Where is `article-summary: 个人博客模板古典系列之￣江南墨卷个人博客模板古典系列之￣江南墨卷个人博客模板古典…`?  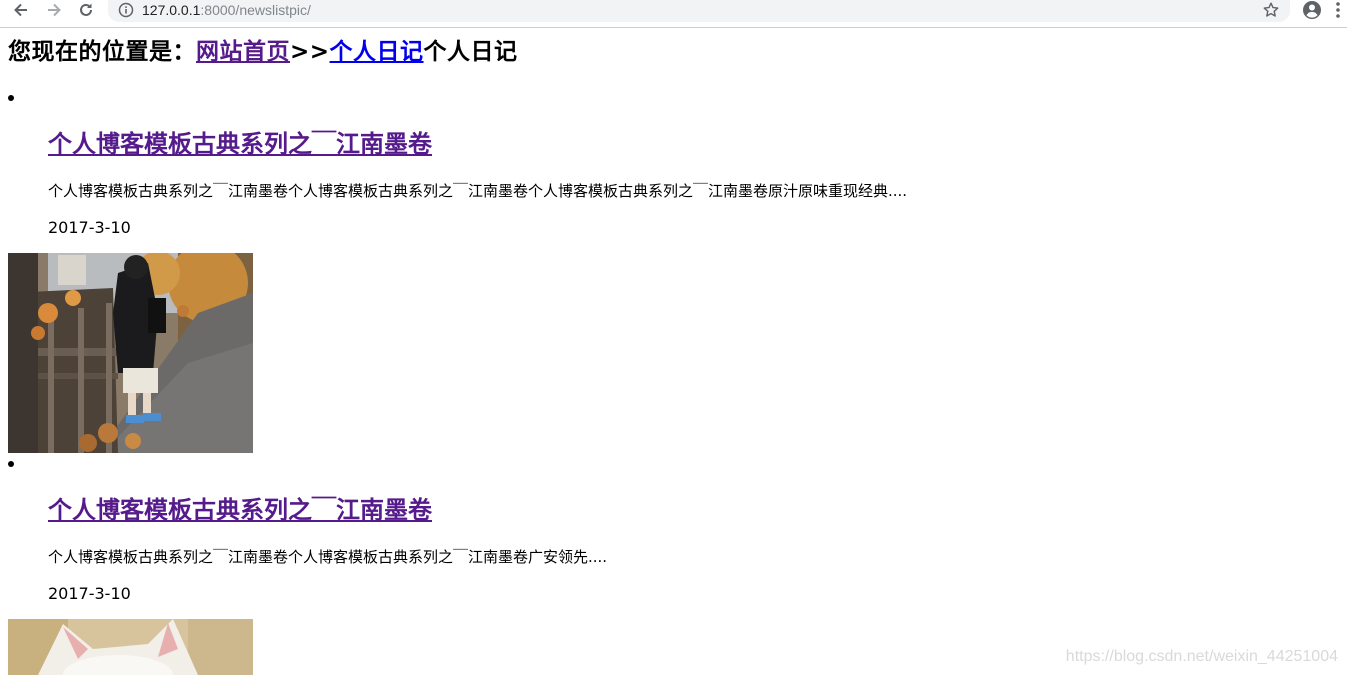
article-summary: 个人博客模板古典系列之￣江南墨卷个人博客模板古典系列之￣江南墨卷个人博客模板古典… is located at coordinates (478, 191).